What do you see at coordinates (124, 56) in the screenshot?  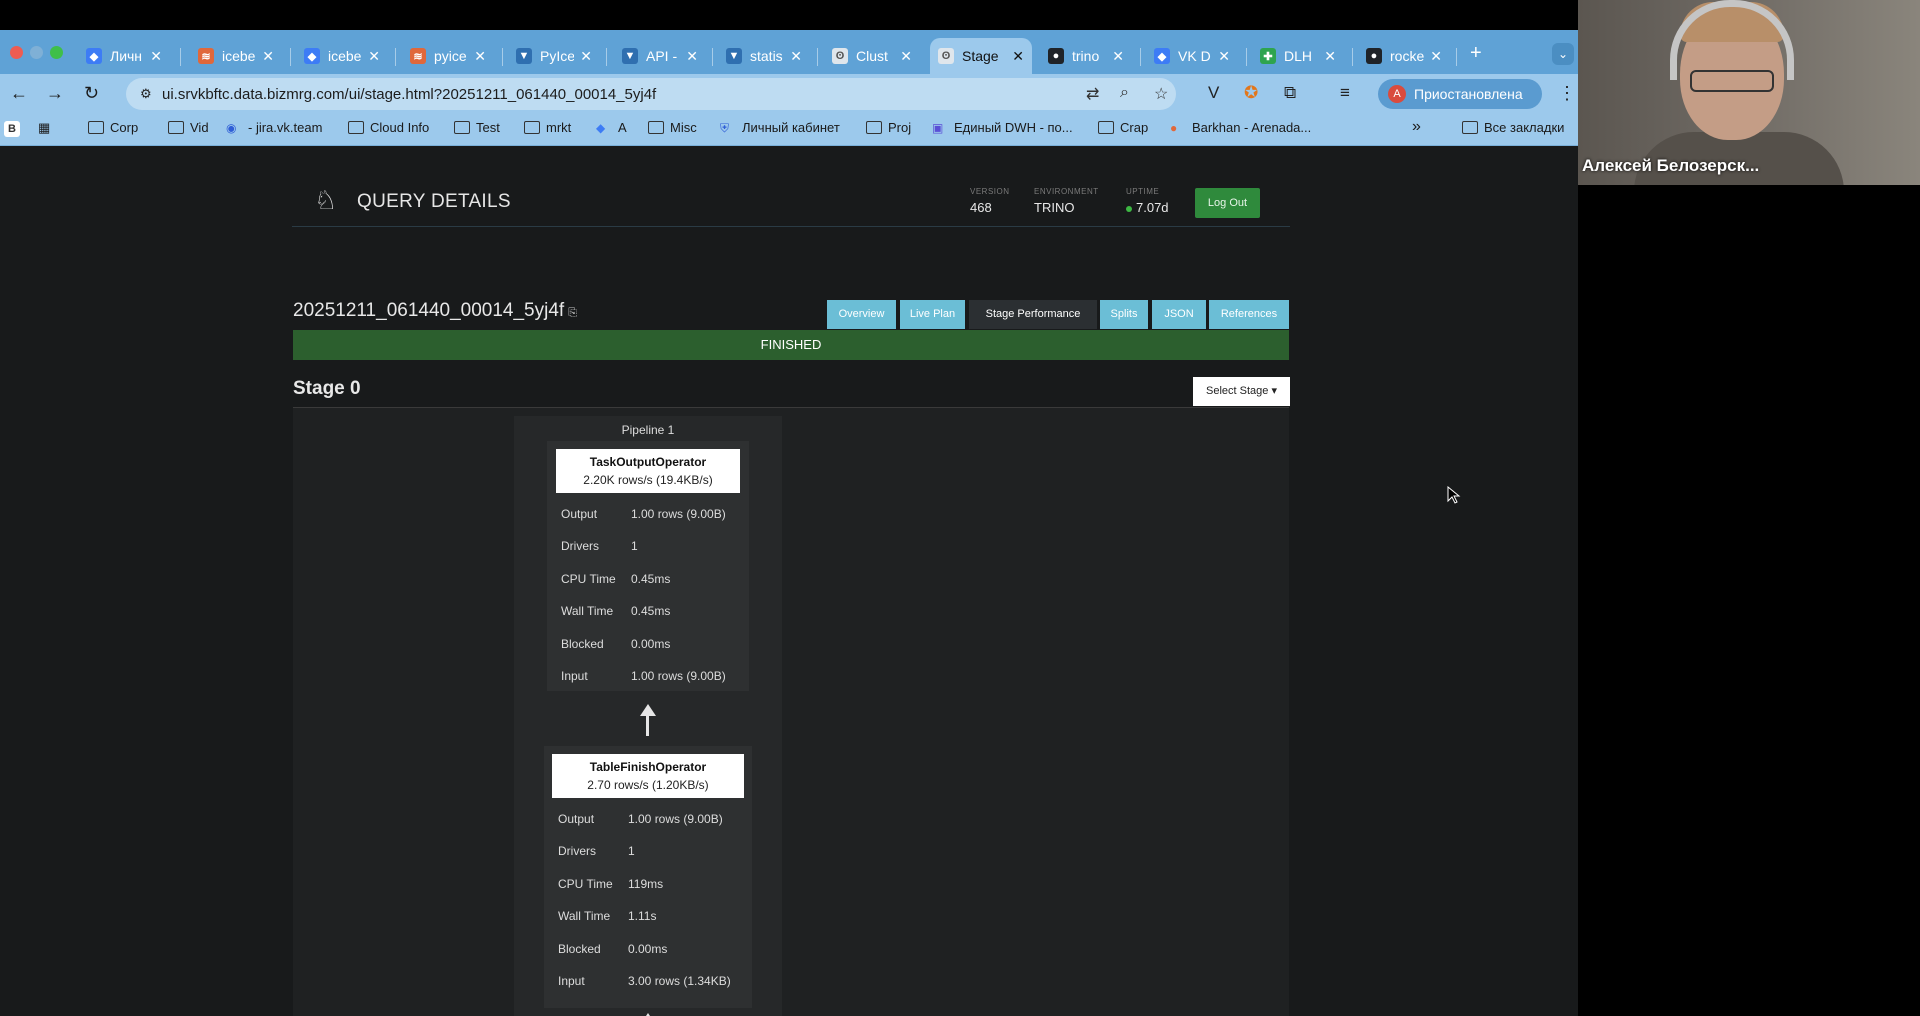 I see `browser-tab: ◆ Личн ✕` at bounding box center [124, 56].